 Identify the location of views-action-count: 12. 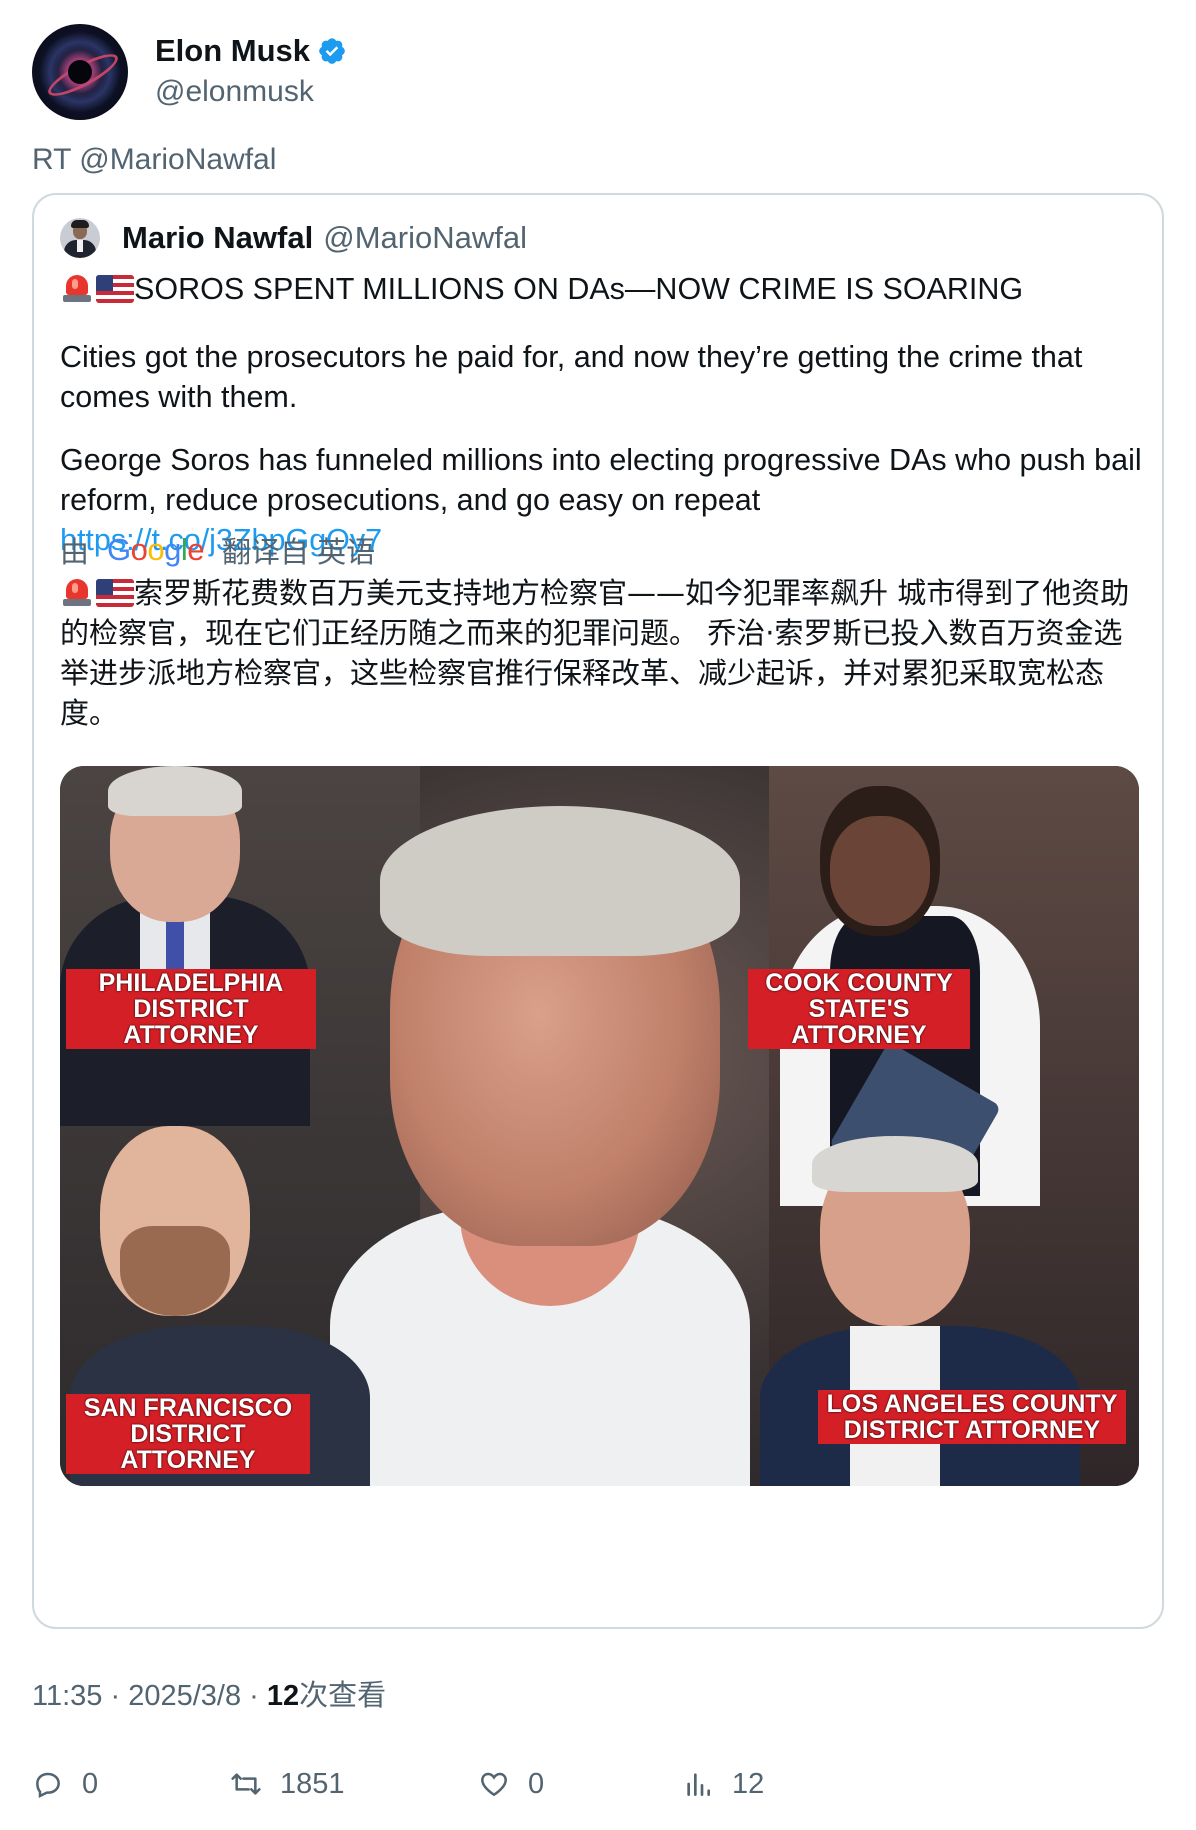
(748, 1783).